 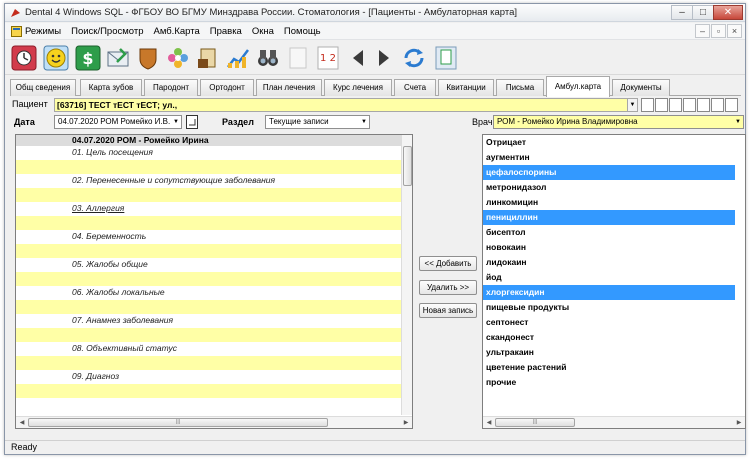 What do you see at coordinates (209, 265) in the screenshot?
I see `record-section: 05. Жалобы общие` at bounding box center [209, 265].